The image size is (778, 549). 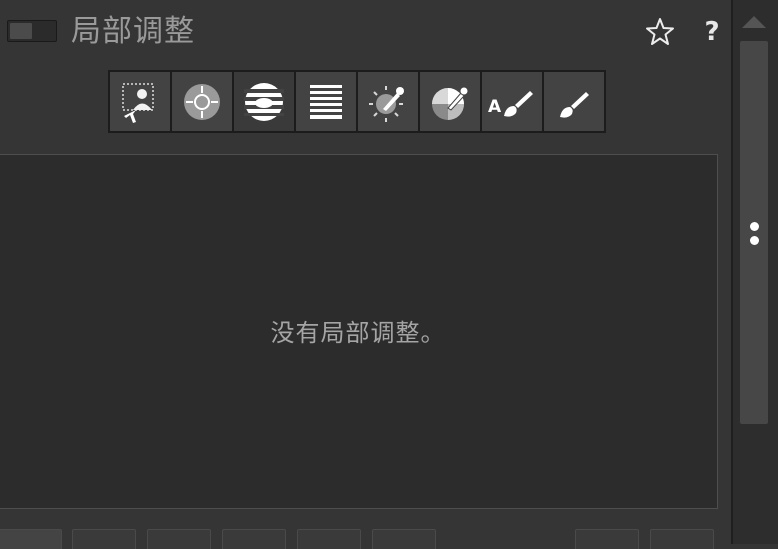 I want to click on empty-state-message: 没有局部调整。, so click(x=358, y=333).